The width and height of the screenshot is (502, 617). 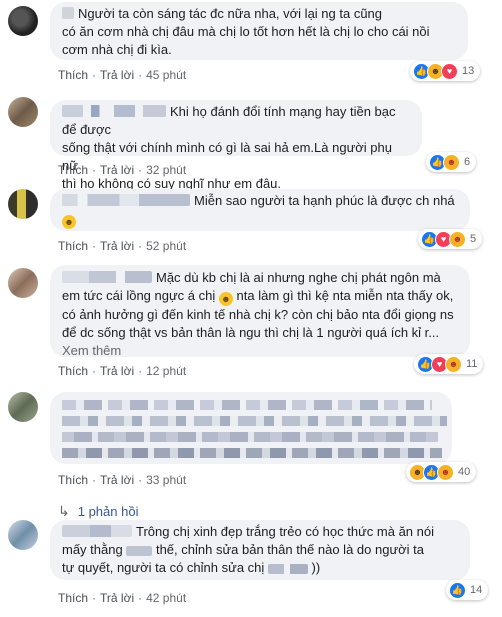 I want to click on comment-actions: Thích · Trả lời · 42 phút, so click(x=122, y=598).